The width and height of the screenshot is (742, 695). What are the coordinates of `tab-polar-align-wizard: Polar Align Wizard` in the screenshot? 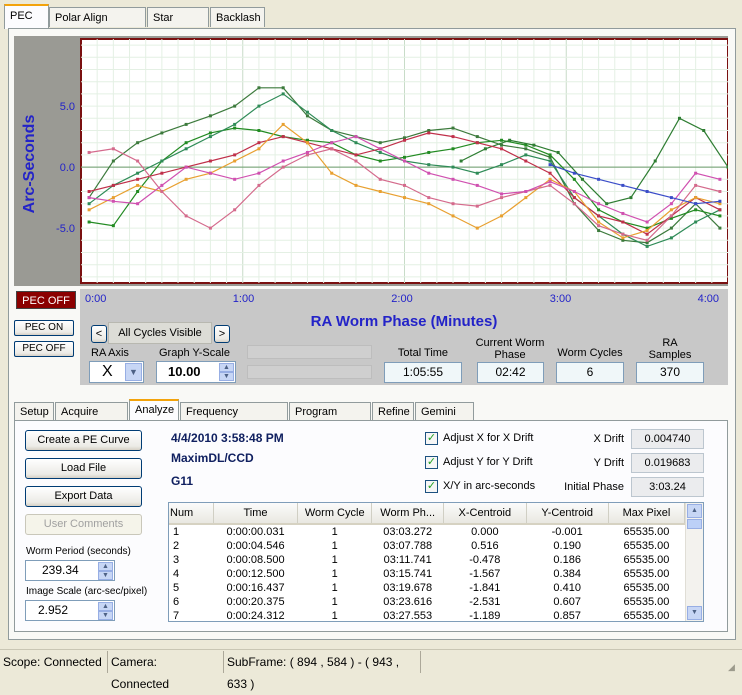 It's located at (97, 25).